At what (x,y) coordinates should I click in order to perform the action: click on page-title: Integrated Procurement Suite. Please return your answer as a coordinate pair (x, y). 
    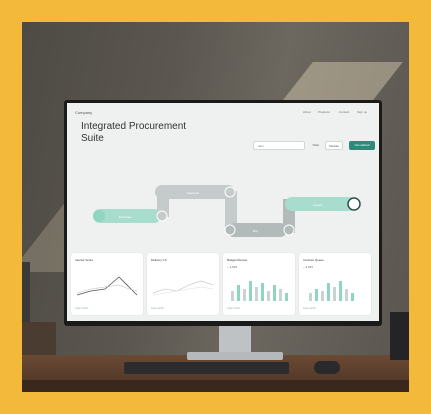
    Looking at the image, I should click on (134, 132).